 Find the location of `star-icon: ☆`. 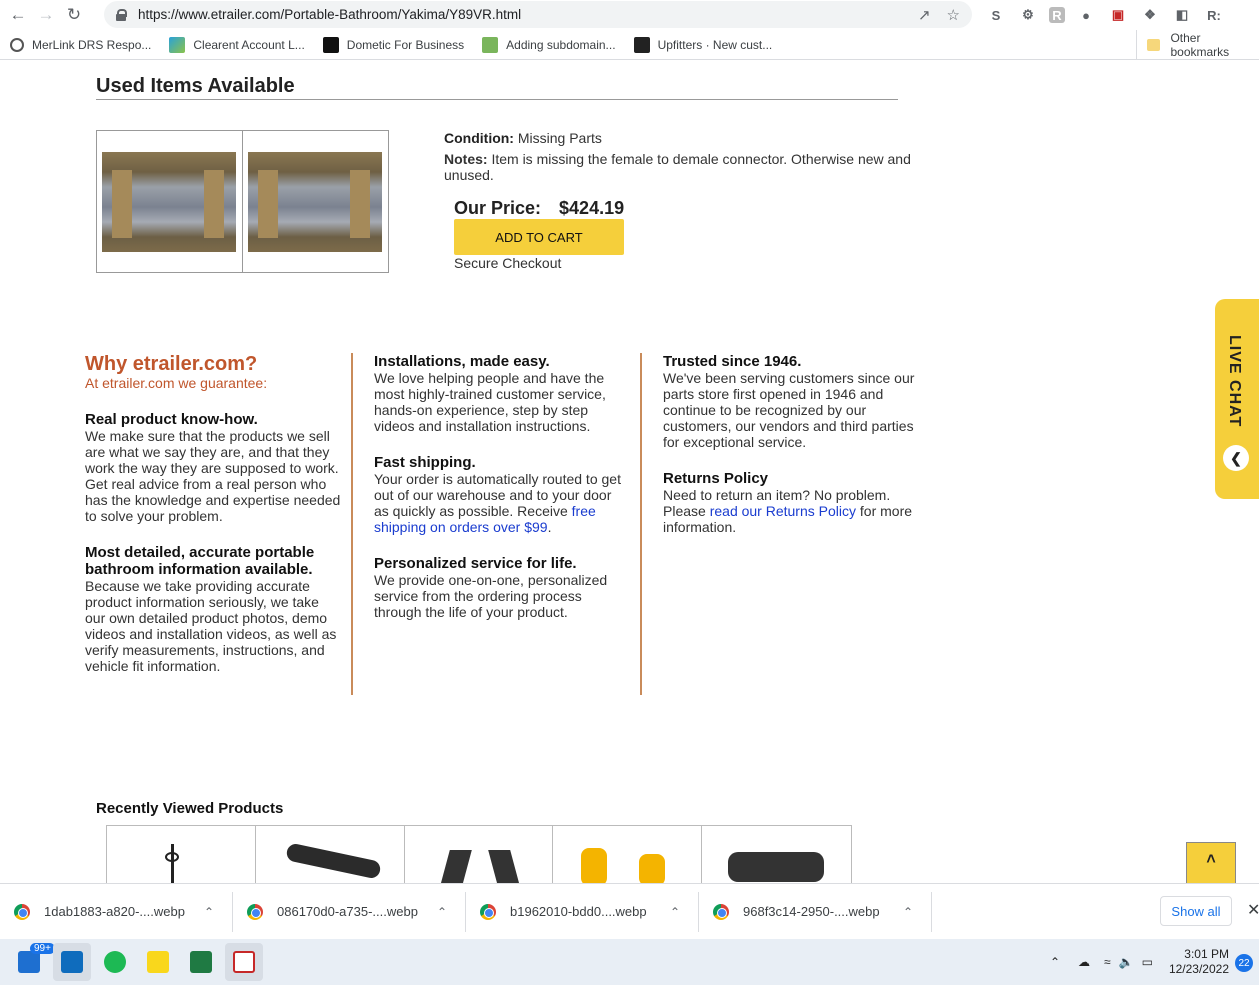

star-icon: ☆ is located at coordinates (953, 15).